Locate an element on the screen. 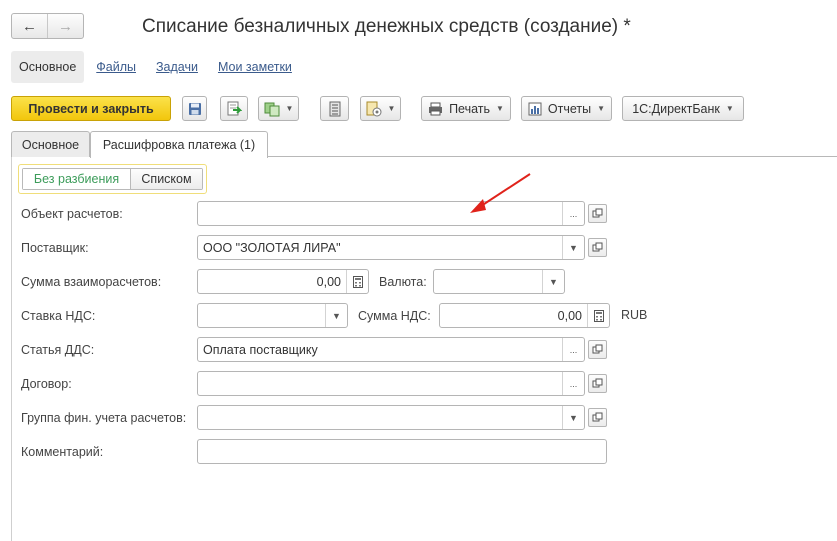 Image resolution: width=837 pixels, height=541 pixels. open-contract-button is located at coordinates (597, 383).